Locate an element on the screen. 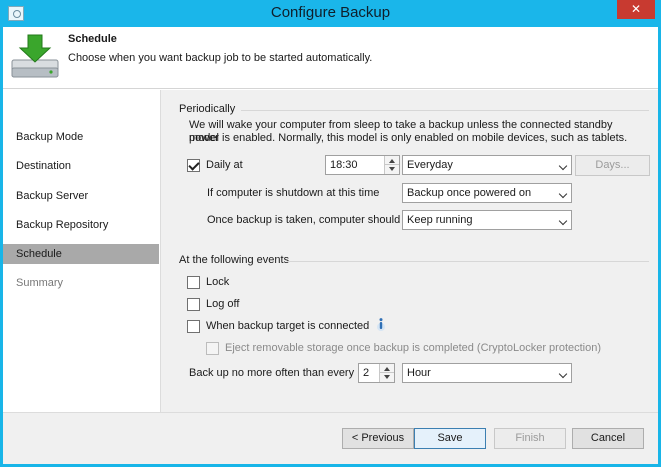 The height and width of the screenshot is (467, 661). sidebar-item-schedule: Schedule is located at coordinates (81, 254).